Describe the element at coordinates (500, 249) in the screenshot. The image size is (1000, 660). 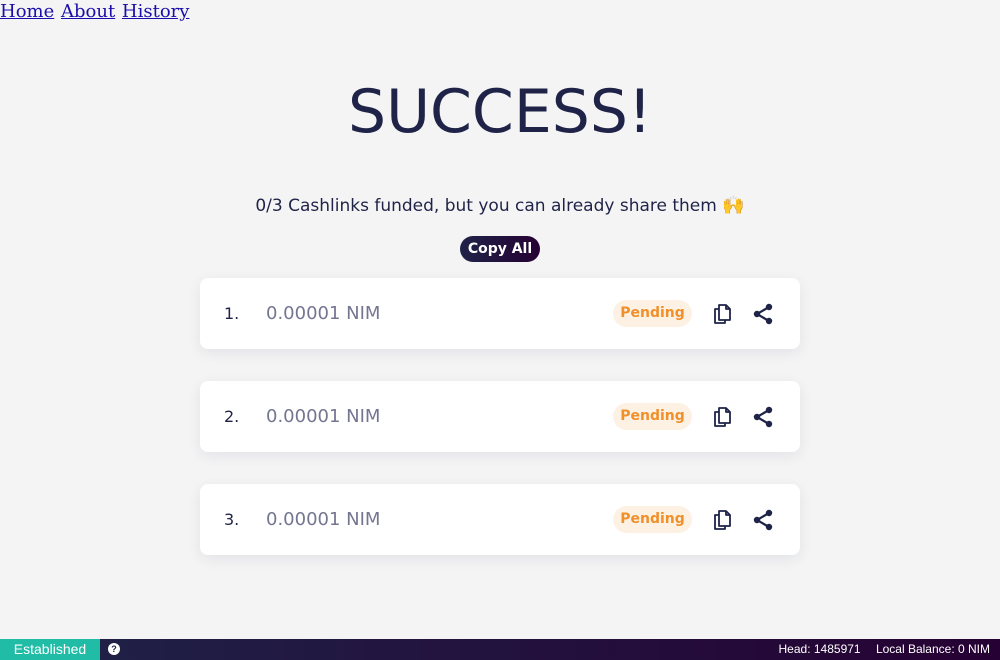
I see `copy-all-button: Copy All` at that location.